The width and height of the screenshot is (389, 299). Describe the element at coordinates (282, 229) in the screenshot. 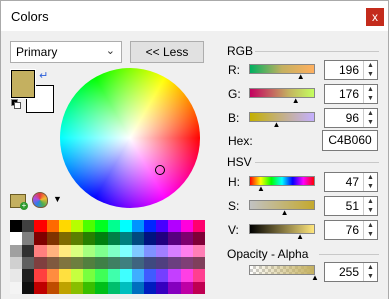

I see `value-gradient-slider` at that location.